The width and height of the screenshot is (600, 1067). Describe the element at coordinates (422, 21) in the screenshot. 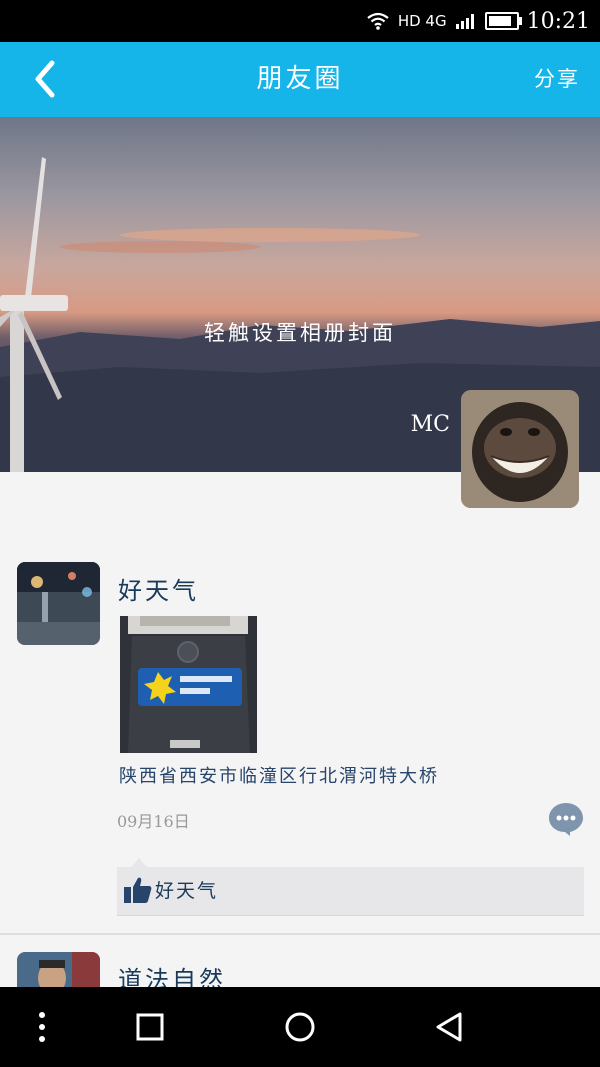

I see `network-label: HD 4G` at that location.